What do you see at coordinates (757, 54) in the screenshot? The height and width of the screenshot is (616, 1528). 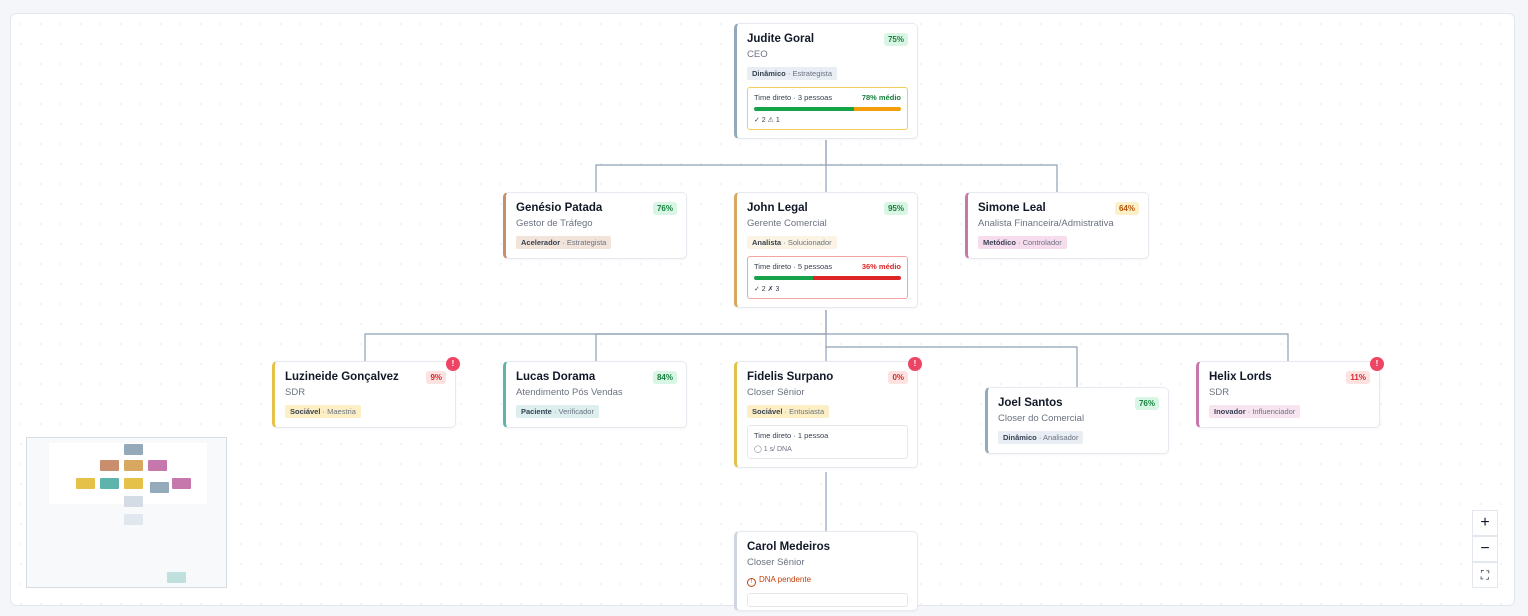 I see `node-role: CEO` at bounding box center [757, 54].